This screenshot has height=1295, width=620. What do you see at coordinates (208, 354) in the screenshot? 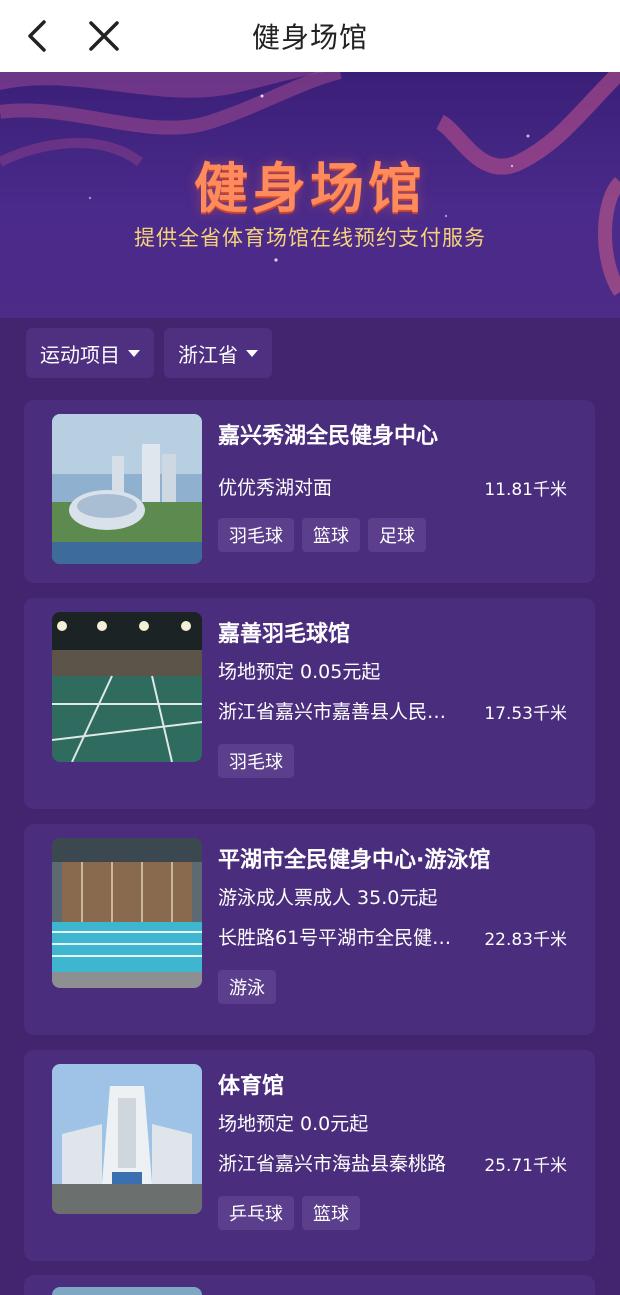
I see `filter-label: 浙江省` at bounding box center [208, 354].